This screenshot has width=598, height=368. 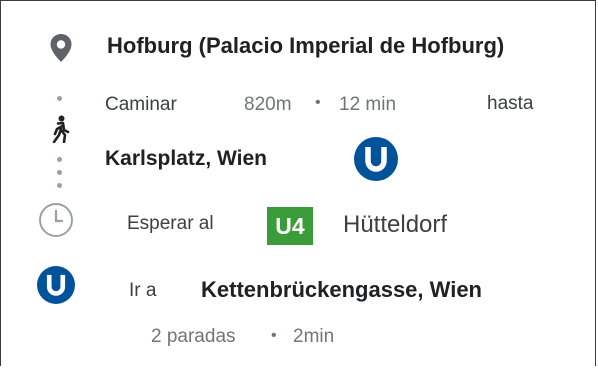 What do you see at coordinates (395, 224) in the screenshot?
I see `wait-direction: Hütteldorf` at bounding box center [395, 224].